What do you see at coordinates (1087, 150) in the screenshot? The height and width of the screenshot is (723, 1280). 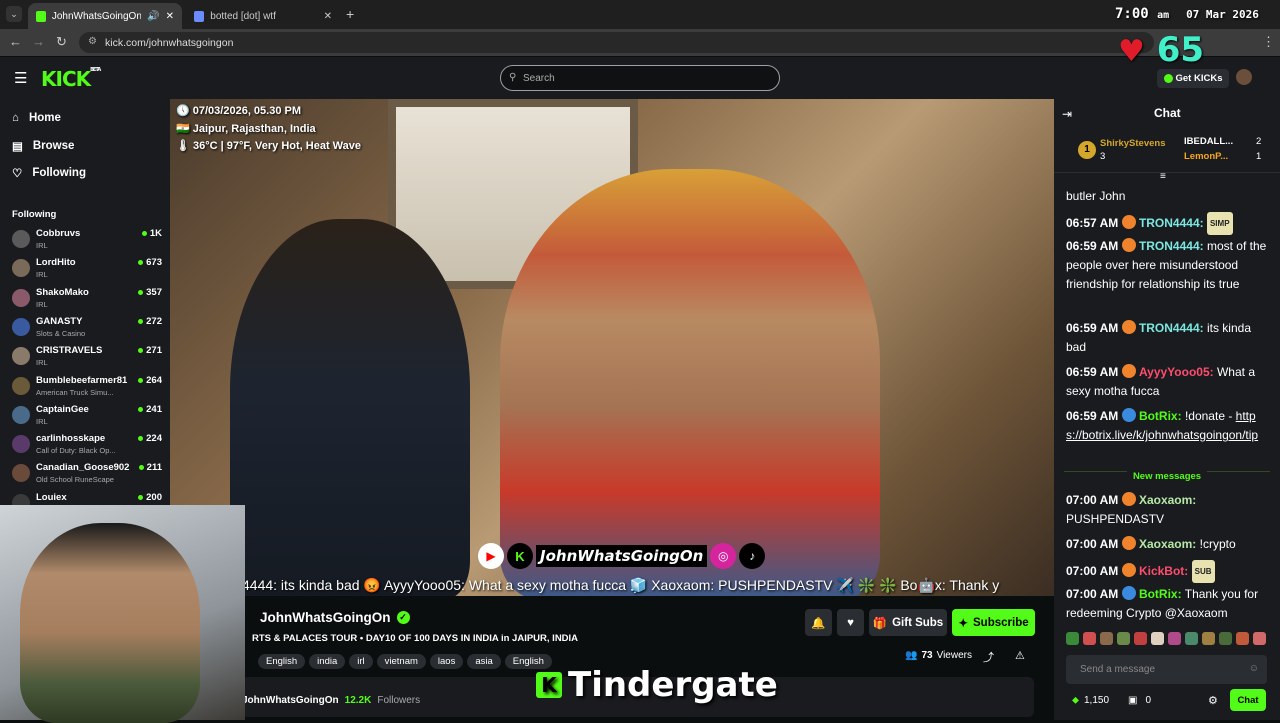 I see `leaderboard-rank-1: 1` at bounding box center [1087, 150].